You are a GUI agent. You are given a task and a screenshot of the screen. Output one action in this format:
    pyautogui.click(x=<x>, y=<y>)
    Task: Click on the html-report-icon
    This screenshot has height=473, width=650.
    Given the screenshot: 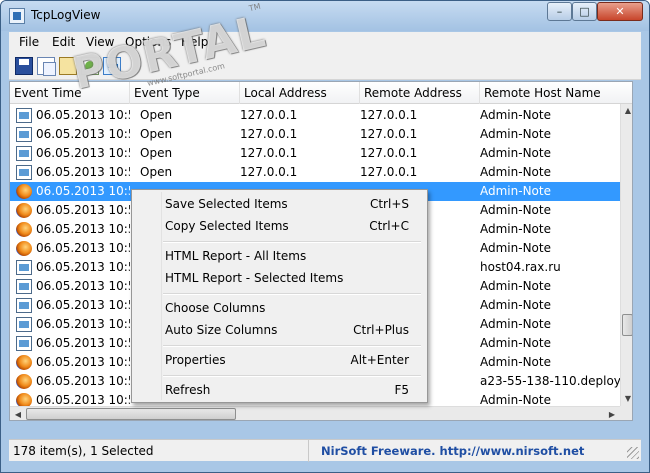 What is the action you would take?
    pyautogui.click(x=90, y=66)
    